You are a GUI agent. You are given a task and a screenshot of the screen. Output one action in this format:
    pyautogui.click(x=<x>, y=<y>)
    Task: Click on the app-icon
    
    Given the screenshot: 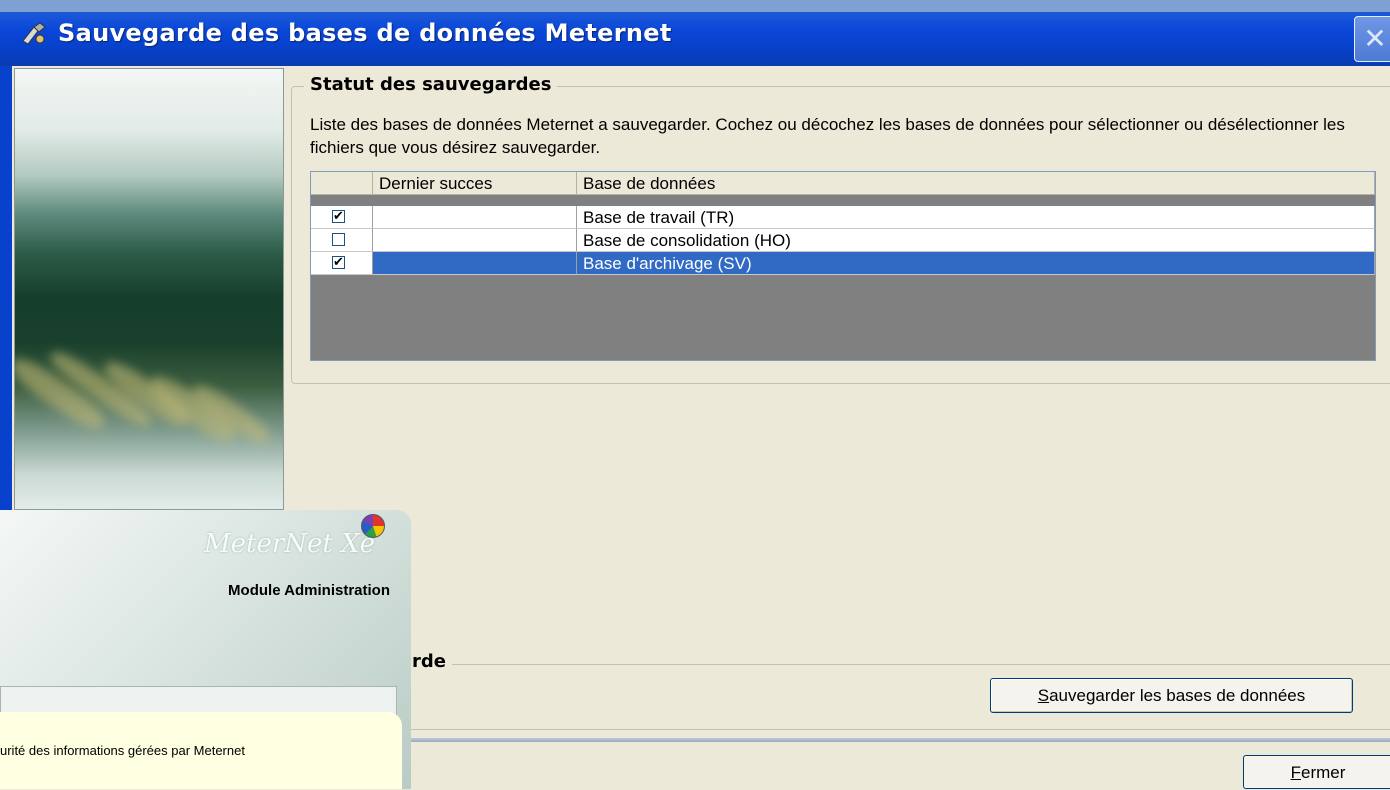 What is the action you would take?
    pyautogui.click(x=34, y=33)
    